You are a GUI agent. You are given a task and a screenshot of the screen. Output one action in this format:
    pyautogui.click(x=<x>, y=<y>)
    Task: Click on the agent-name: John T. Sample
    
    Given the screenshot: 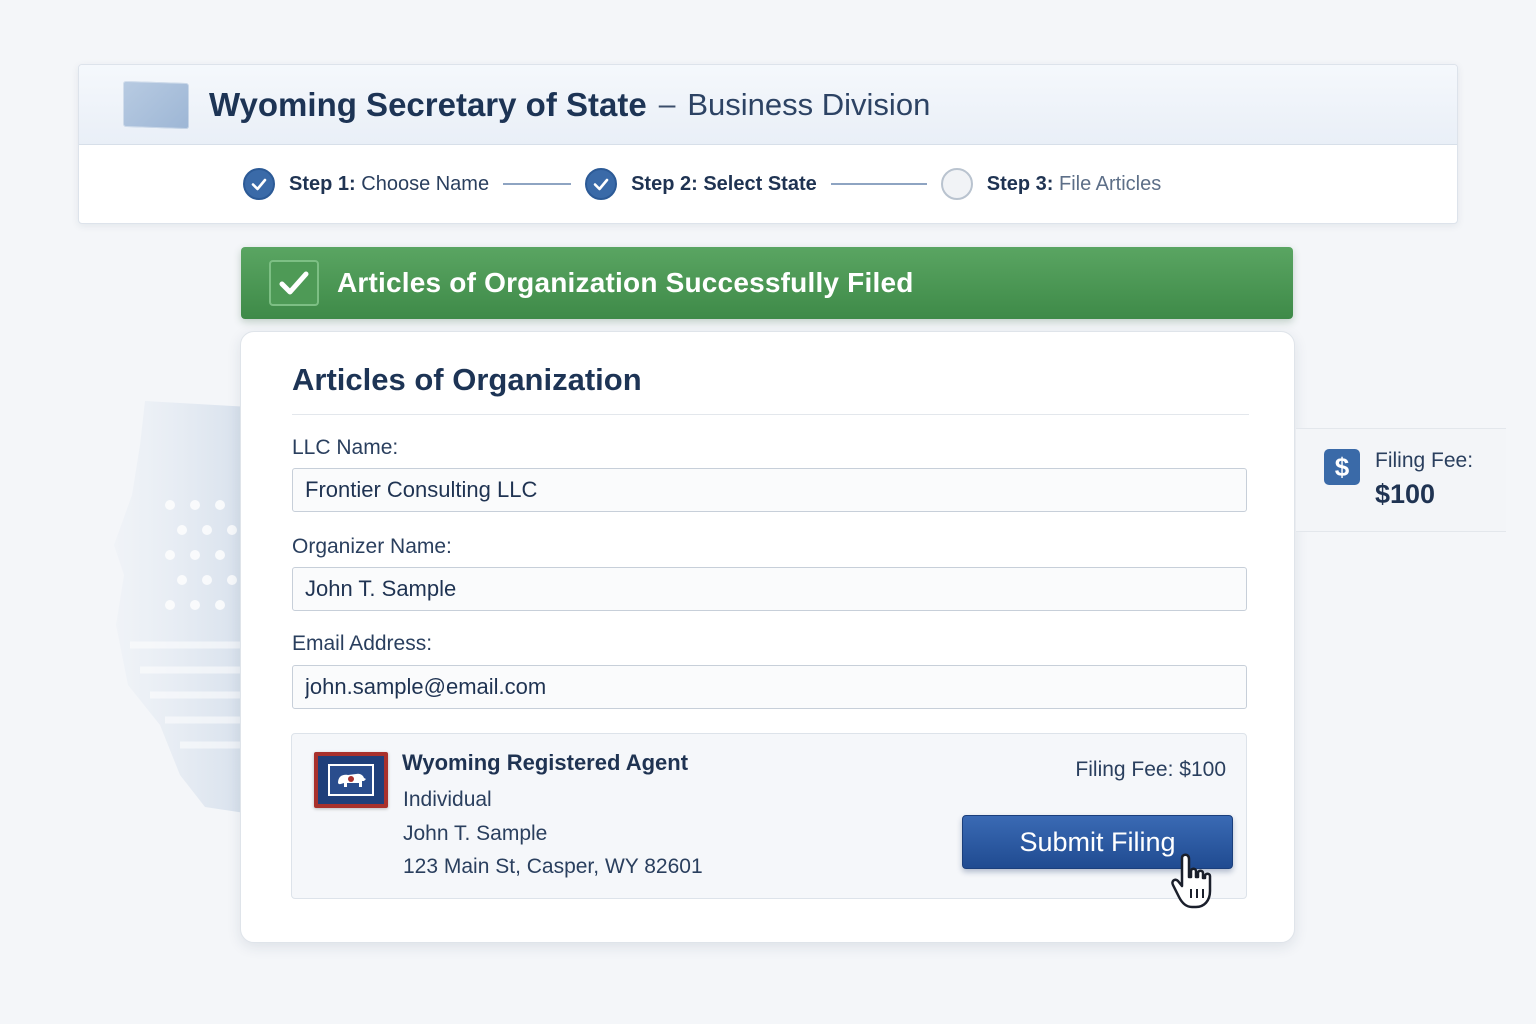 What is the action you would take?
    pyautogui.click(x=475, y=833)
    